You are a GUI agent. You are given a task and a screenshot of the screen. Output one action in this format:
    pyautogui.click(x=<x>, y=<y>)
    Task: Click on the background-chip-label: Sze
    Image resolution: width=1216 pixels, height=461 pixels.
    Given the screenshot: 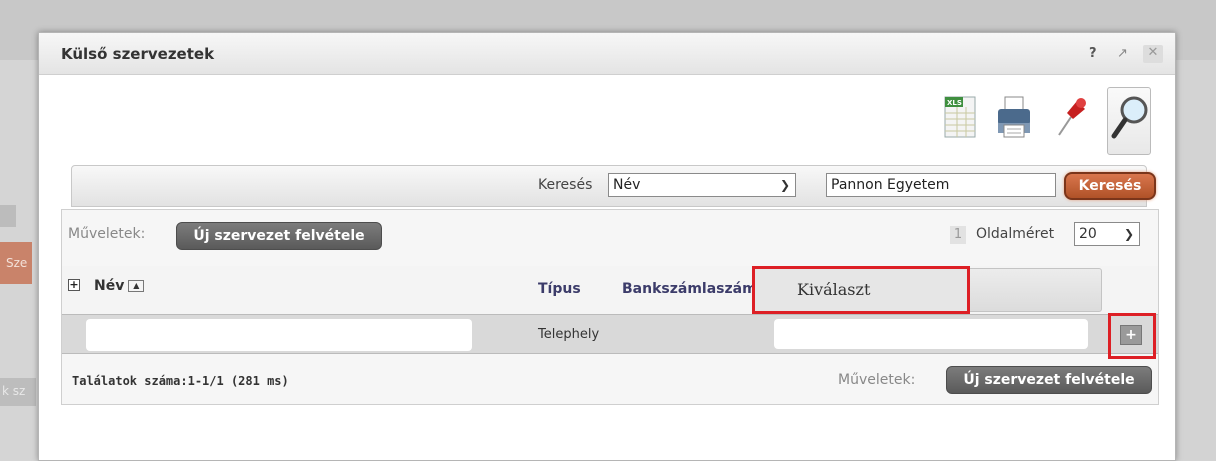 What is the action you would take?
    pyautogui.click(x=17, y=263)
    